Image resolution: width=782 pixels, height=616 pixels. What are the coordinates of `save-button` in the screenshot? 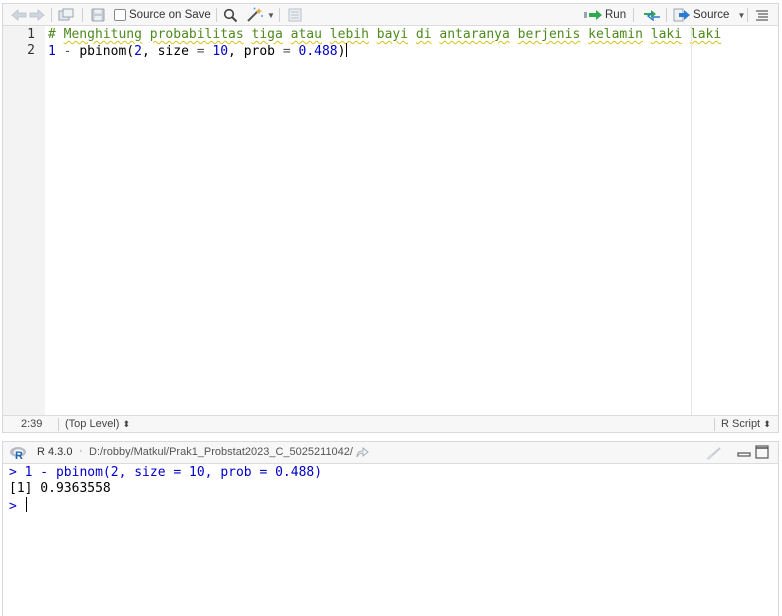 It's located at (98, 15).